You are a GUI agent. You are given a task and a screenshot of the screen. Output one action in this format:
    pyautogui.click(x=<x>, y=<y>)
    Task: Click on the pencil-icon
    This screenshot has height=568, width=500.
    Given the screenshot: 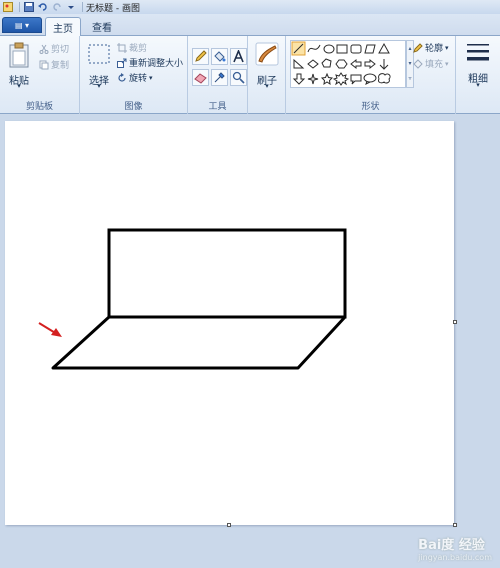 What is the action you would take?
    pyautogui.click(x=201, y=56)
    